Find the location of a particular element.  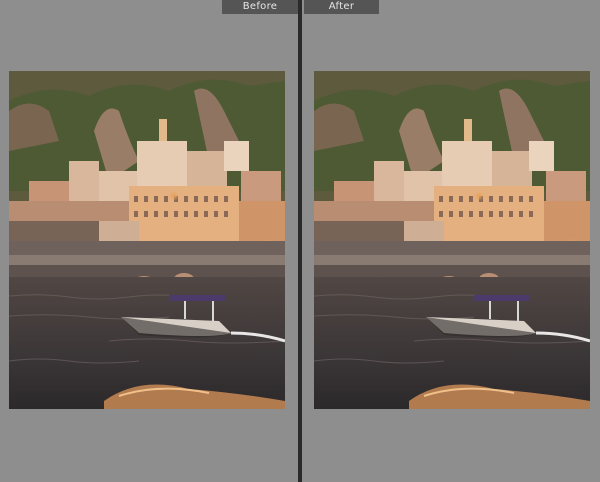

before-label: Before is located at coordinates (260, 7).